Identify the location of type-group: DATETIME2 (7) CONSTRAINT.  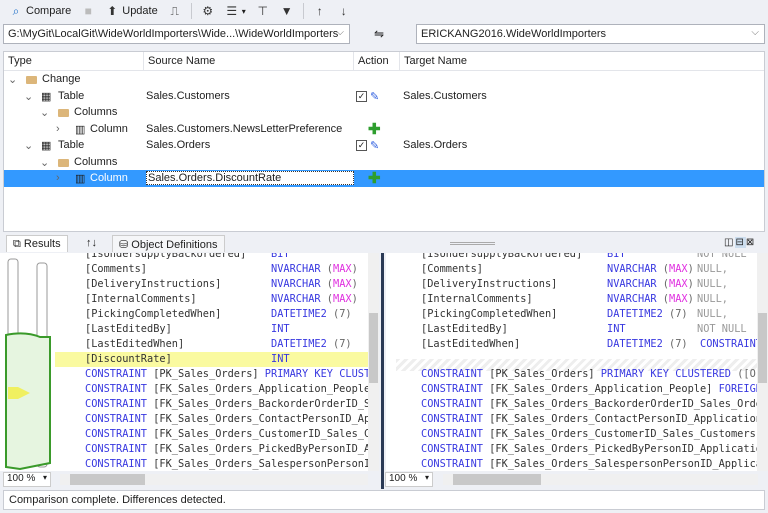
(682, 344).